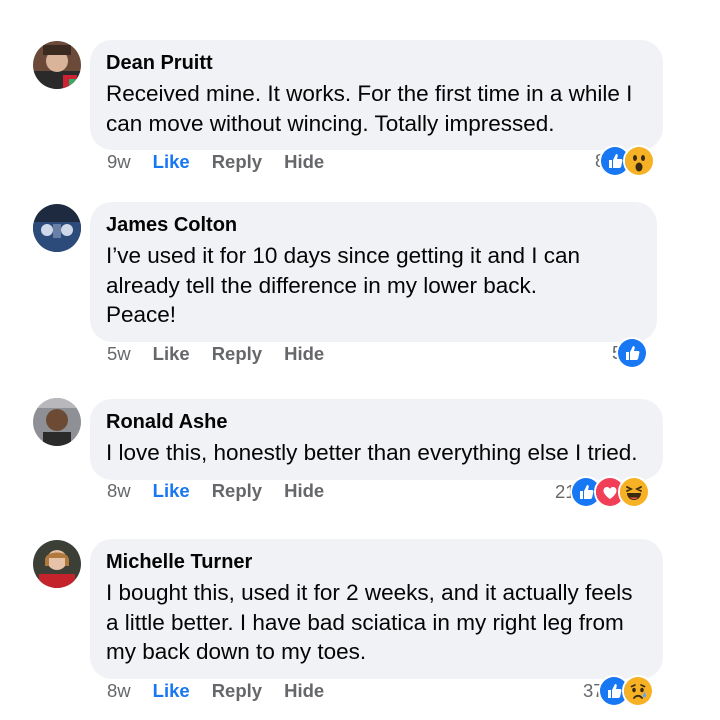 The width and height of the screenshot is (720, 720). I want to click on reaction-summary: 37, so click(618, 691).